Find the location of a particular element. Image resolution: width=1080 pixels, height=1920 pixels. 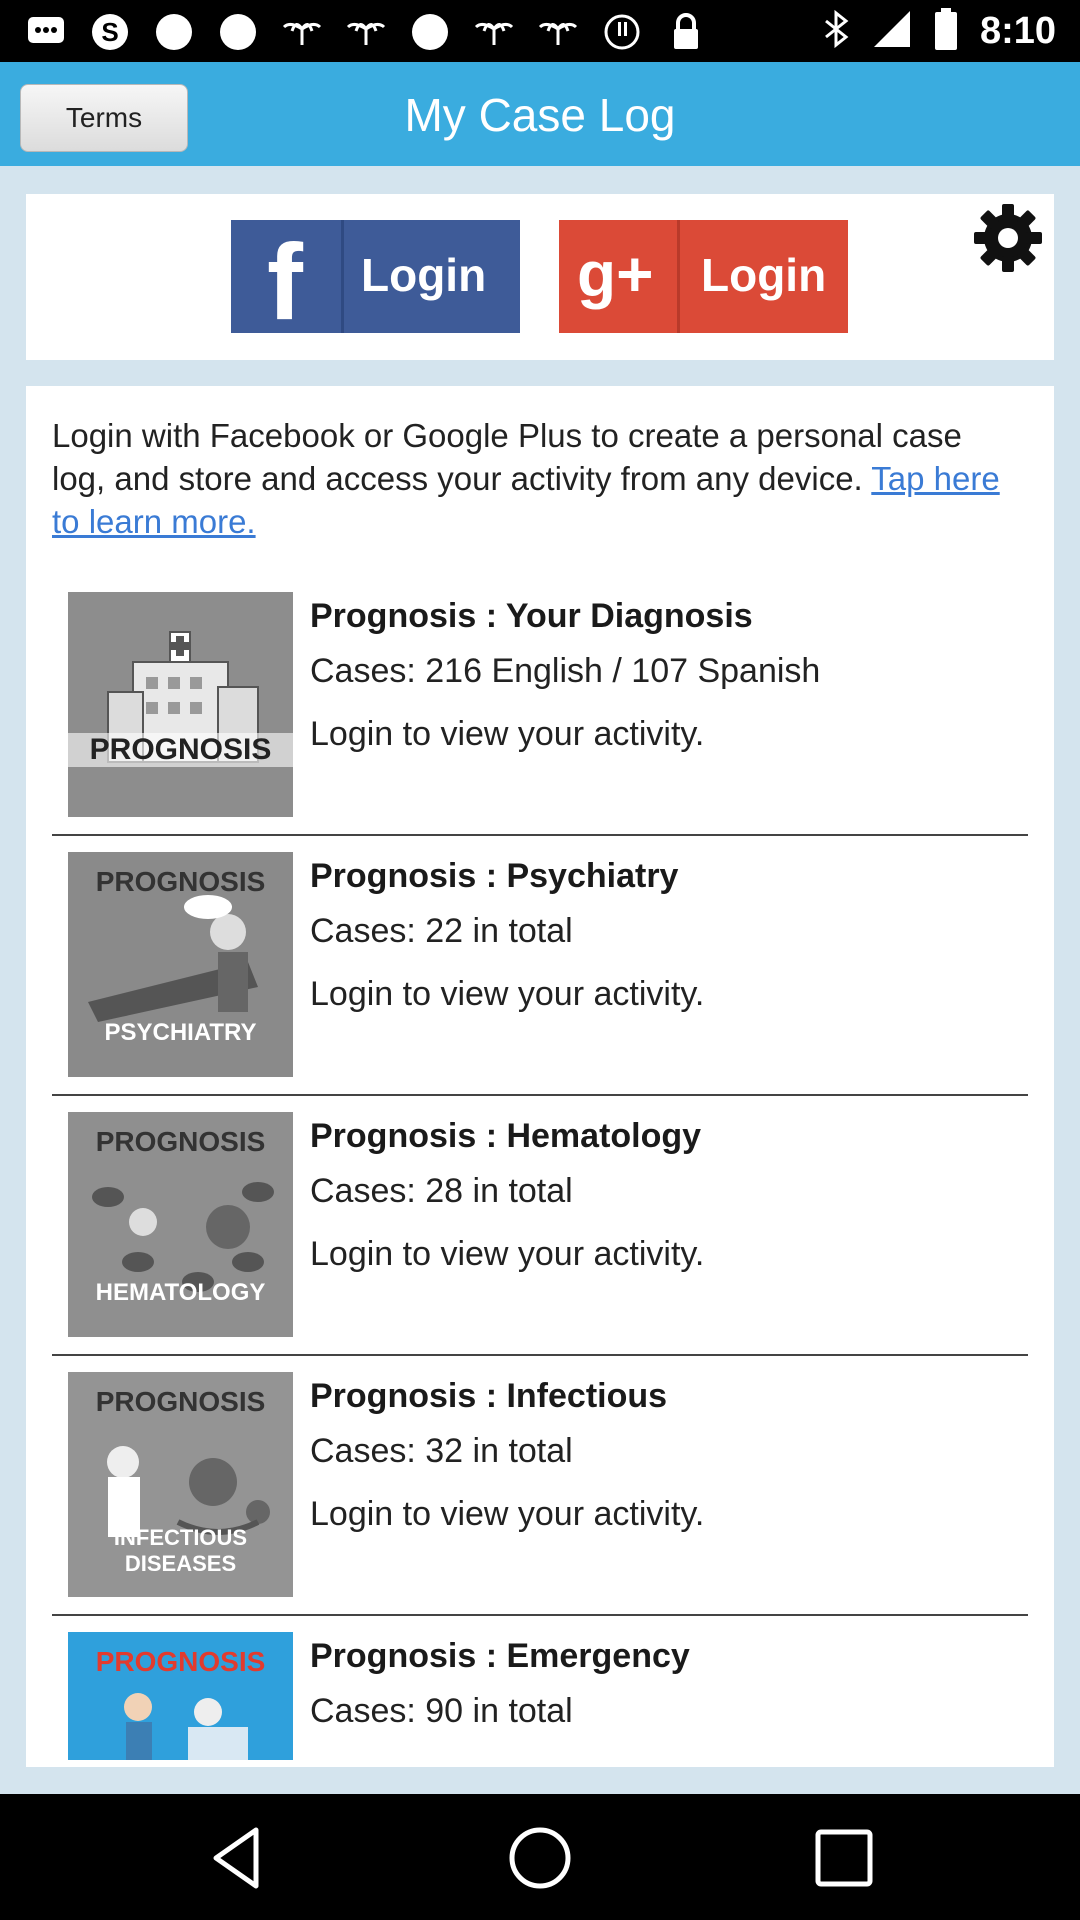

case-title: Prognosis : Psychiatry is located at coordinates (494, 876).